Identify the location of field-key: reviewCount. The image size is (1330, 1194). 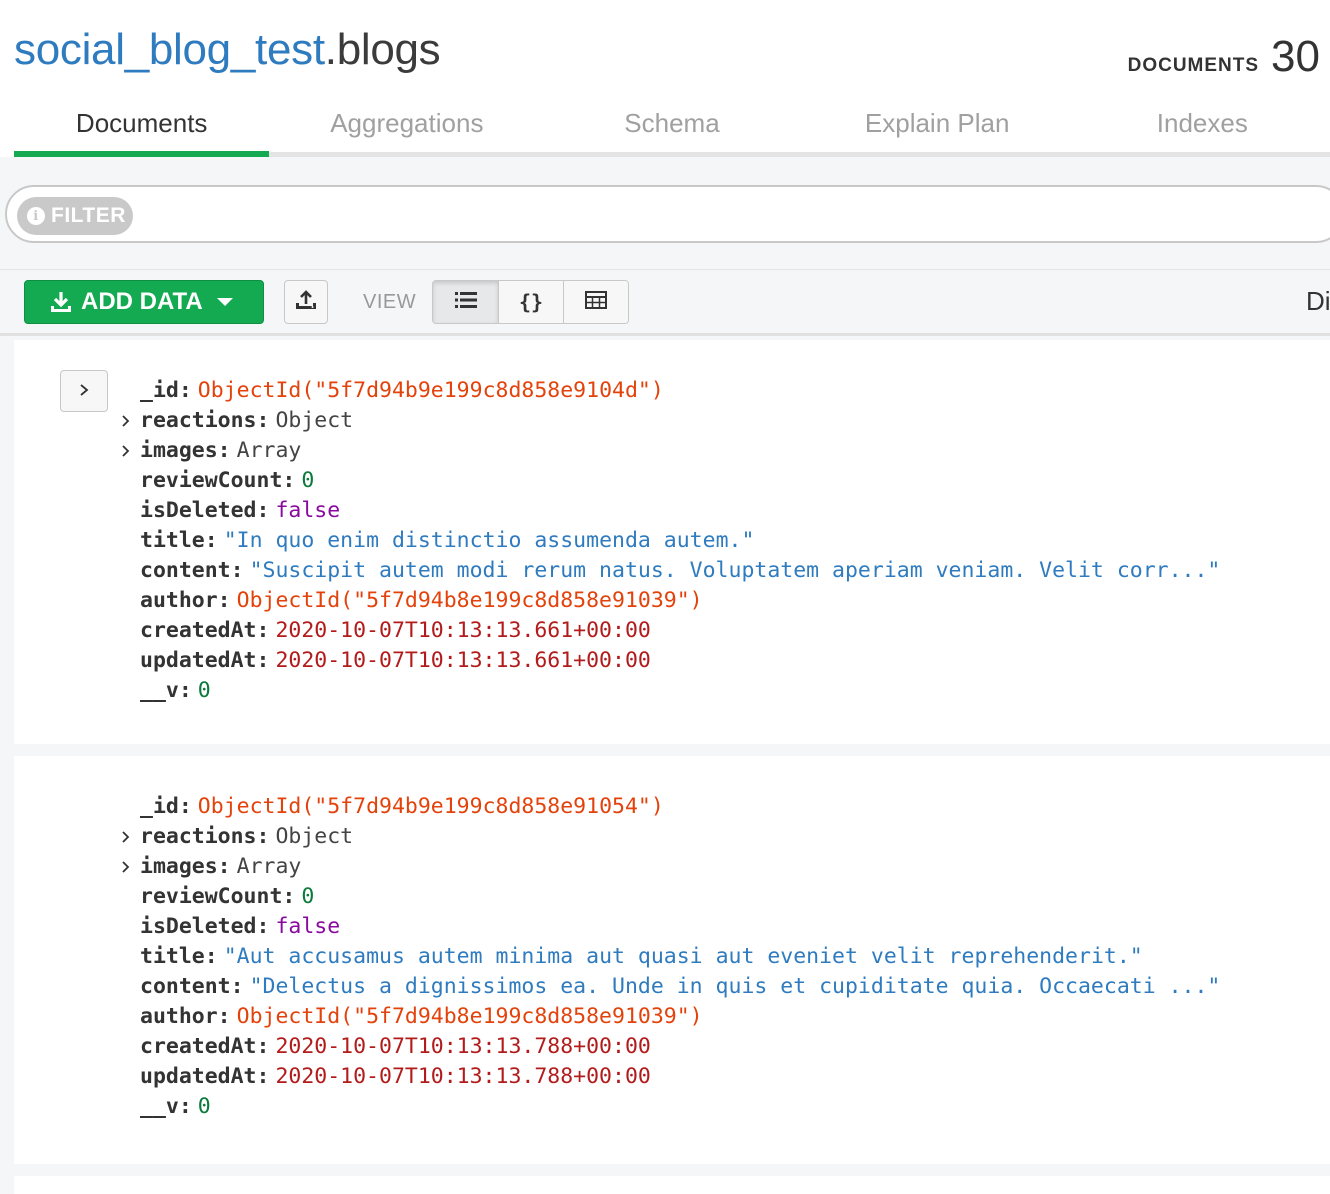
(211, 480).